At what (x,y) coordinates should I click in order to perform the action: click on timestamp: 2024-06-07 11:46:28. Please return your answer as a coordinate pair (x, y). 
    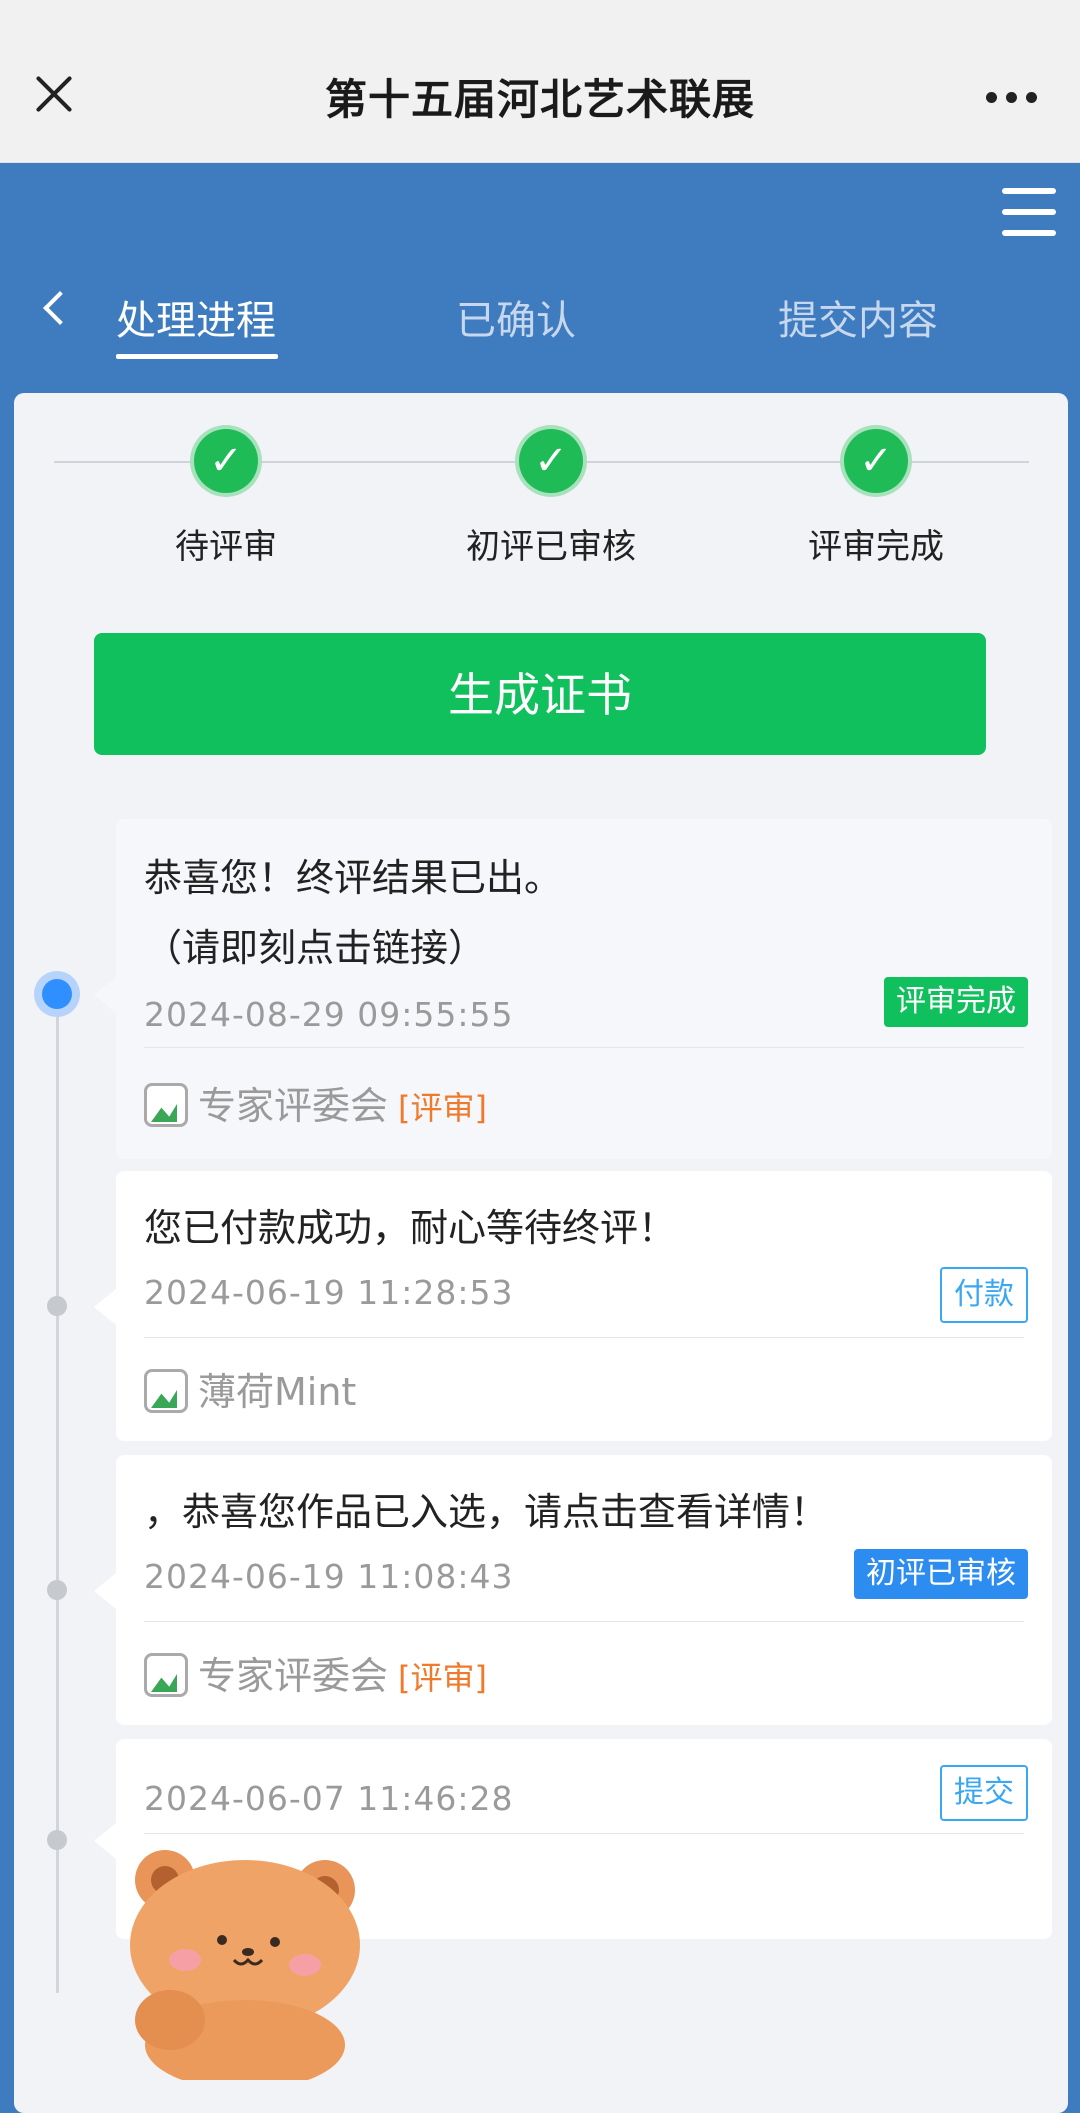
    Looking at the image, I should click on (329, 1798).